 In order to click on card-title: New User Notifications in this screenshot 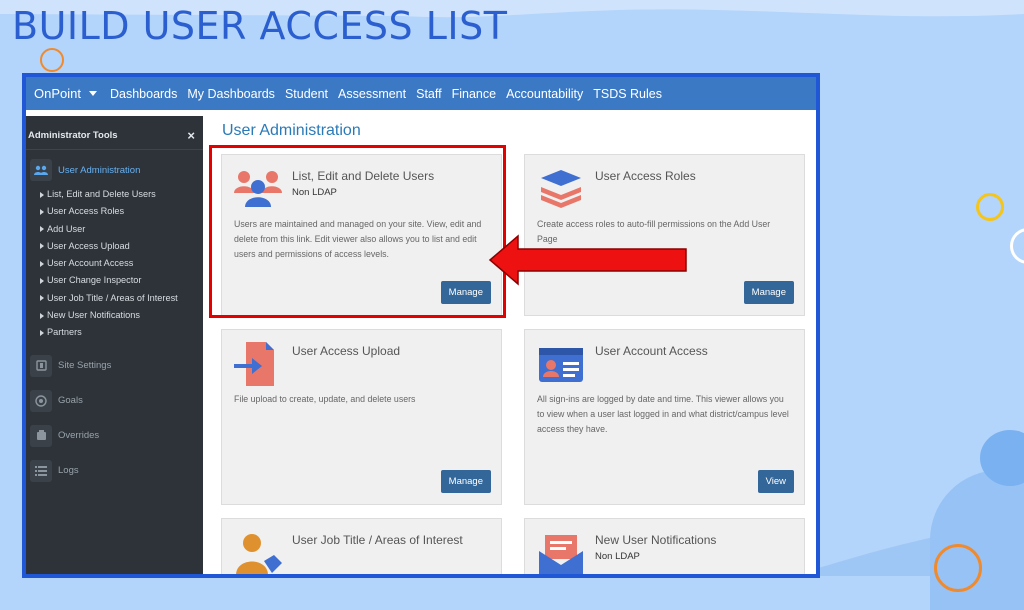, I will do `click(656, 540)`.